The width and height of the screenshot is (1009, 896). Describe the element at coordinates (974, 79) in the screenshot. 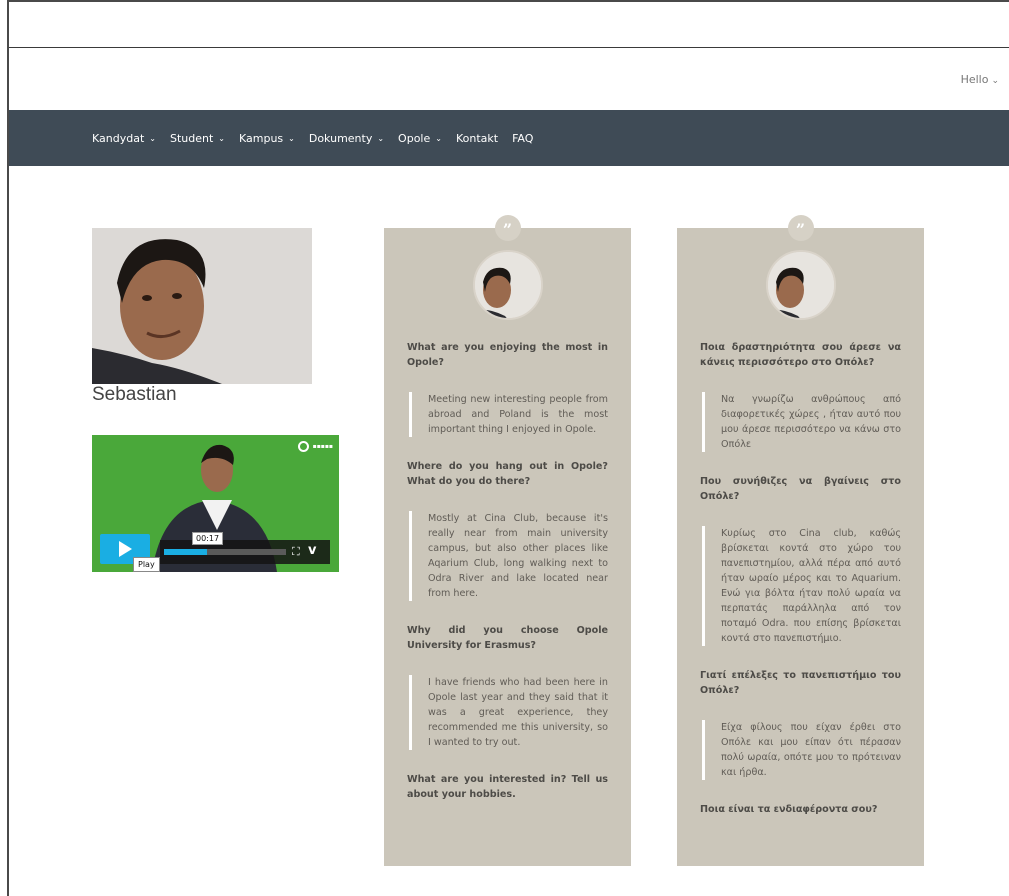

I see `hello-label: Hello` at that location.